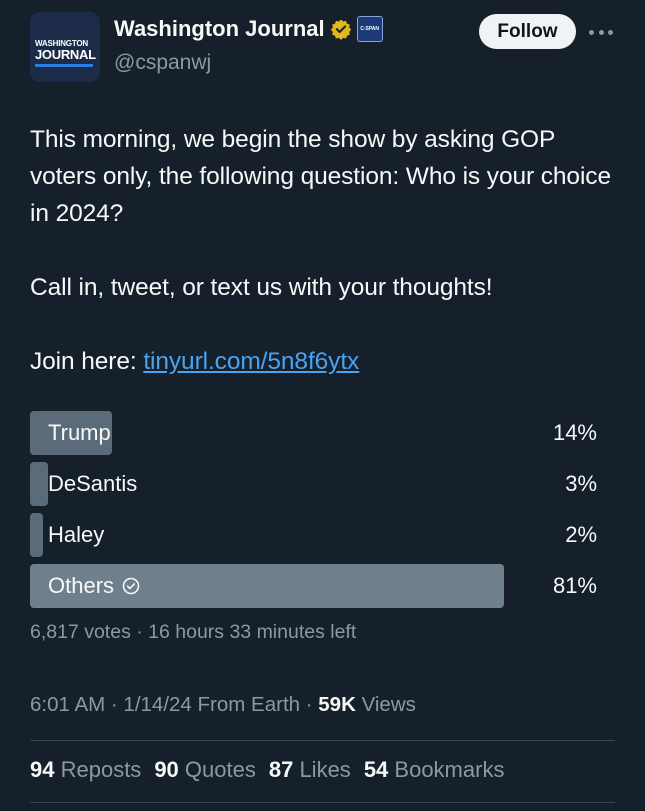 The width and height of the screenshot is (645, 811). I want to click on poll-meta: 6,817 votes · 16 hours 33 minutes left, so click(193, 632).